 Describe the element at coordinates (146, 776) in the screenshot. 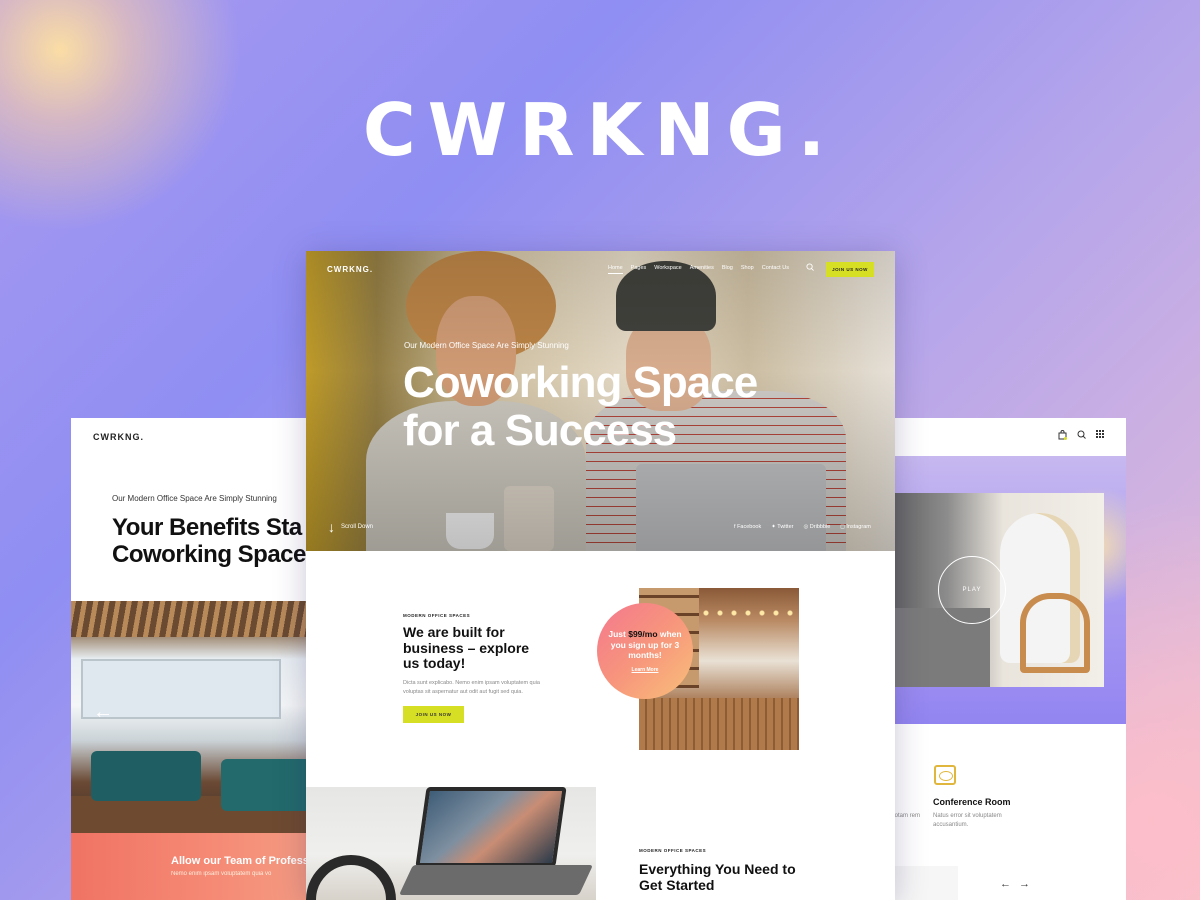

I see `teal-sofa` at that location.